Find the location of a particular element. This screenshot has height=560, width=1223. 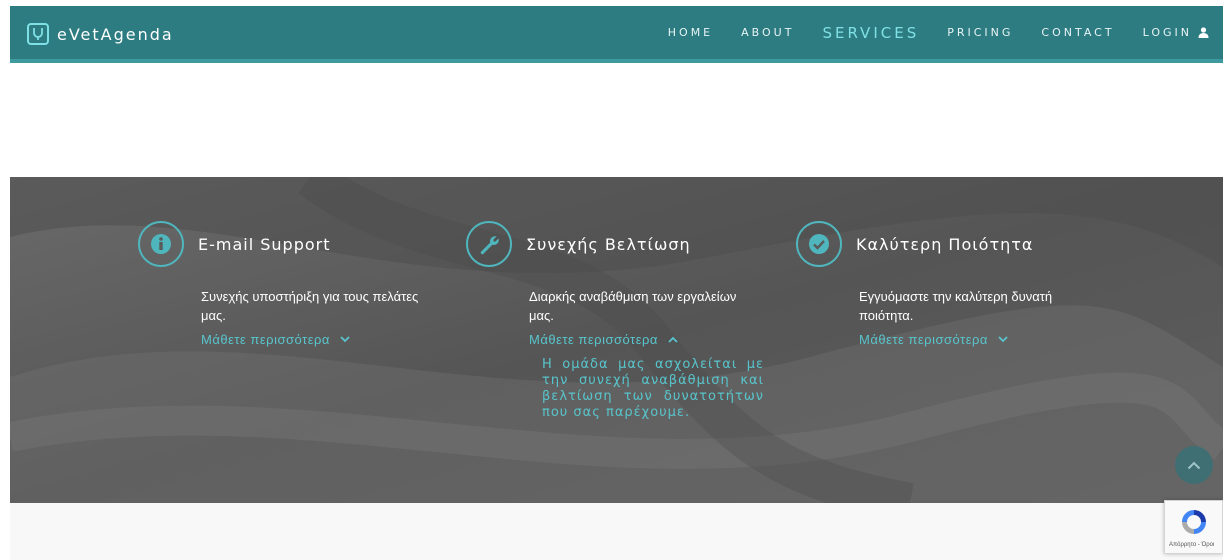

service-header: Καλύτερη Ποιότητα is located at coordinates (946, 244).